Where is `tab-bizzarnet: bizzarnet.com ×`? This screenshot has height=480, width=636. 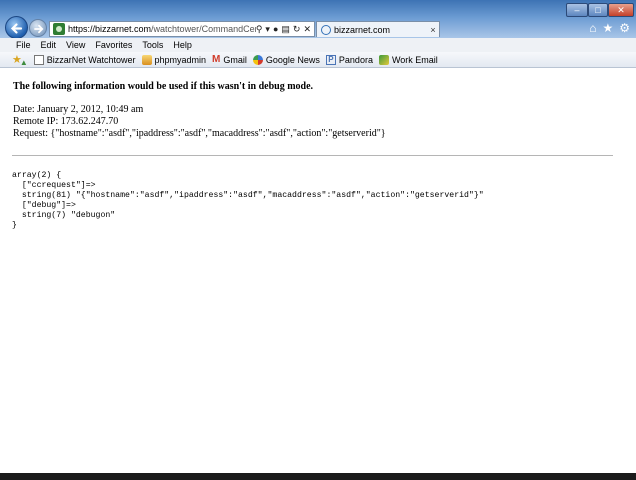 tab-bizzarnet: bizzarnet.com × is located at coordinates (378, 29).